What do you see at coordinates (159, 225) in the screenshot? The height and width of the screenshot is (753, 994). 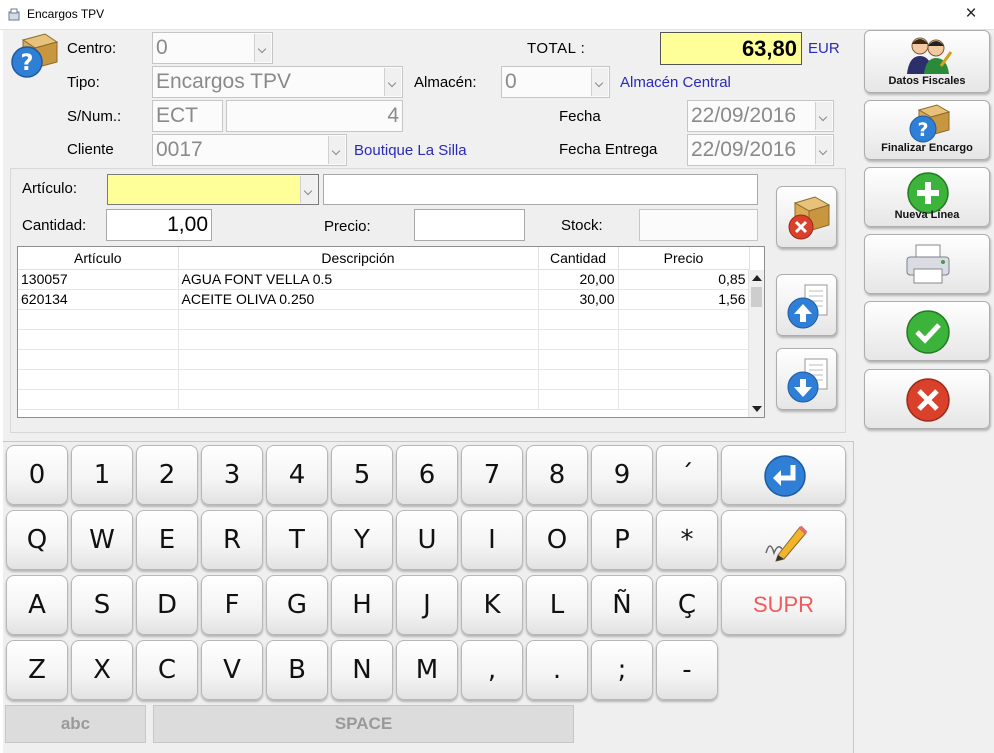 I see `cantidad-field: 1,00` at bounding box center [159, 225].